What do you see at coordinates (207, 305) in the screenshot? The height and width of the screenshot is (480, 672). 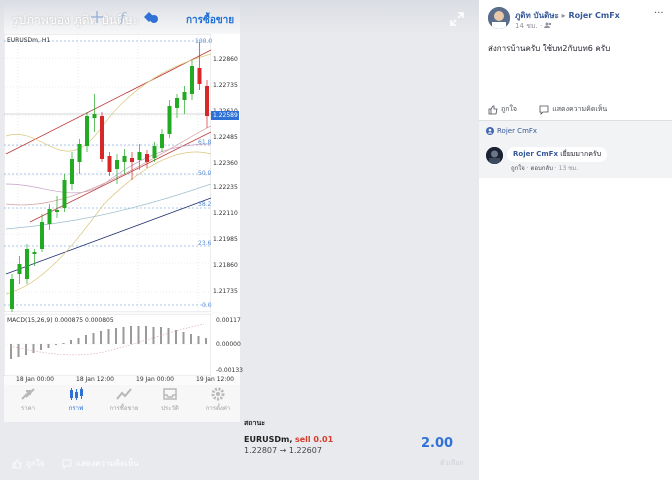 I see `fib-level-label: 0.0` at bounding box center [207, 305].